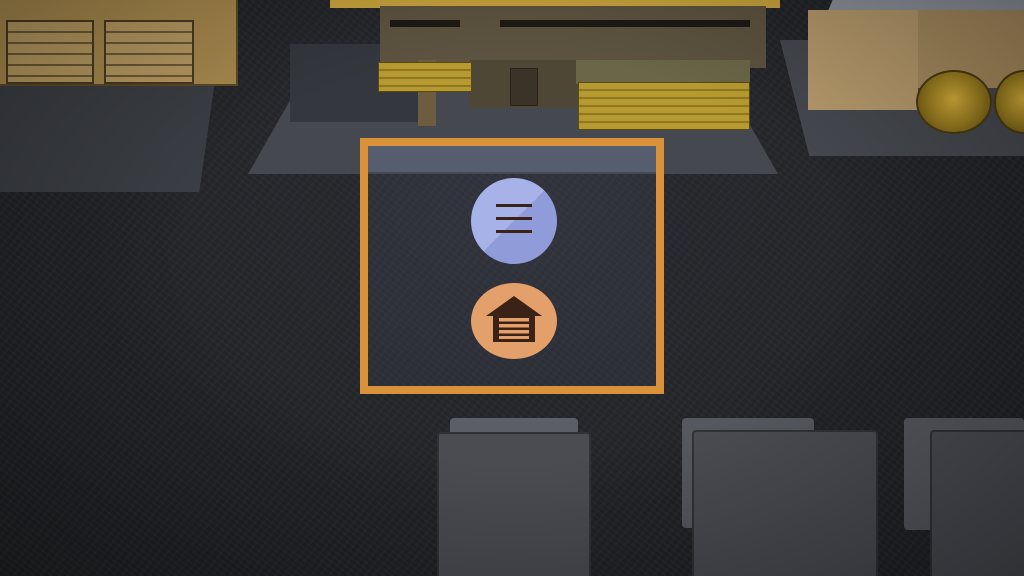 This screenshot has height=576, width=1024. I want to click on garage-button, so click(514, 321).